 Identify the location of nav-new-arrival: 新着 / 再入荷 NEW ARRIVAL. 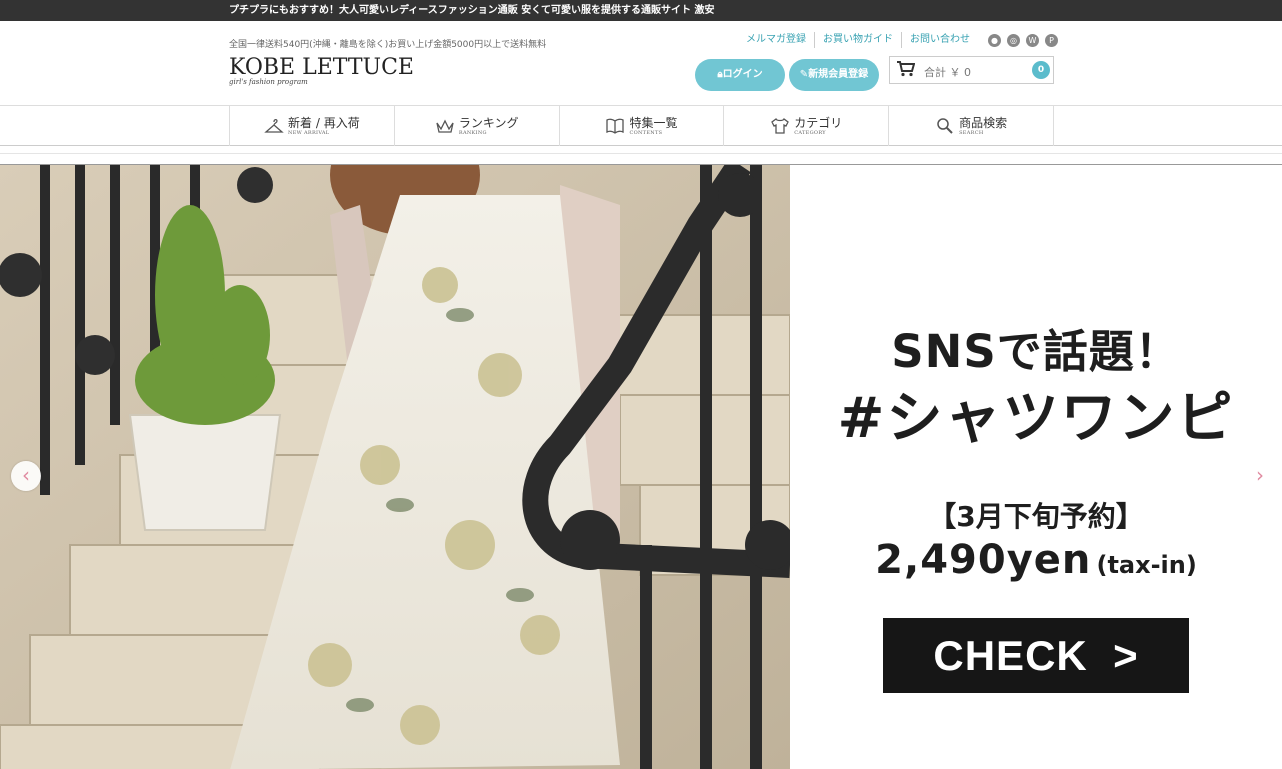
(312, 126).